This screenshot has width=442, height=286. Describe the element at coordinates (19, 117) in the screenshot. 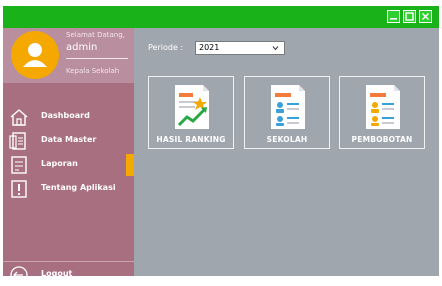

I see `home-icon` at that location.